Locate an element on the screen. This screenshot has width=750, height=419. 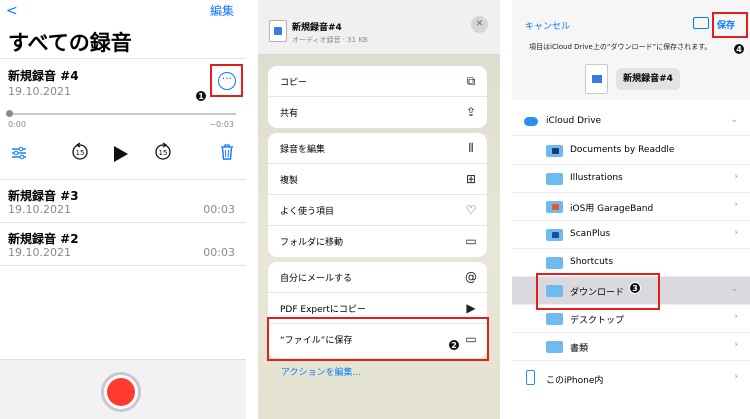
highlight-more-button: ··· is located at coordinates (226, 80).